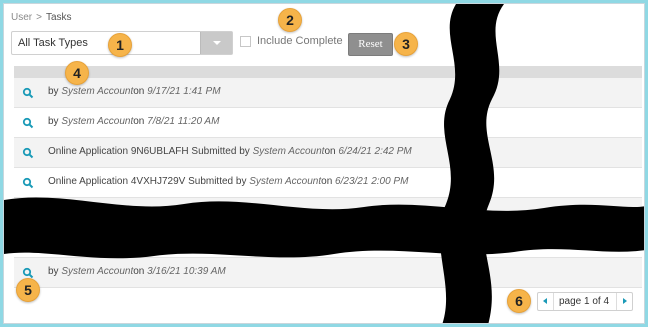  What do you see at coordinates (77, 73) in the screenshot?
I see `callout-4: 4` at bounding box center [77, 73].